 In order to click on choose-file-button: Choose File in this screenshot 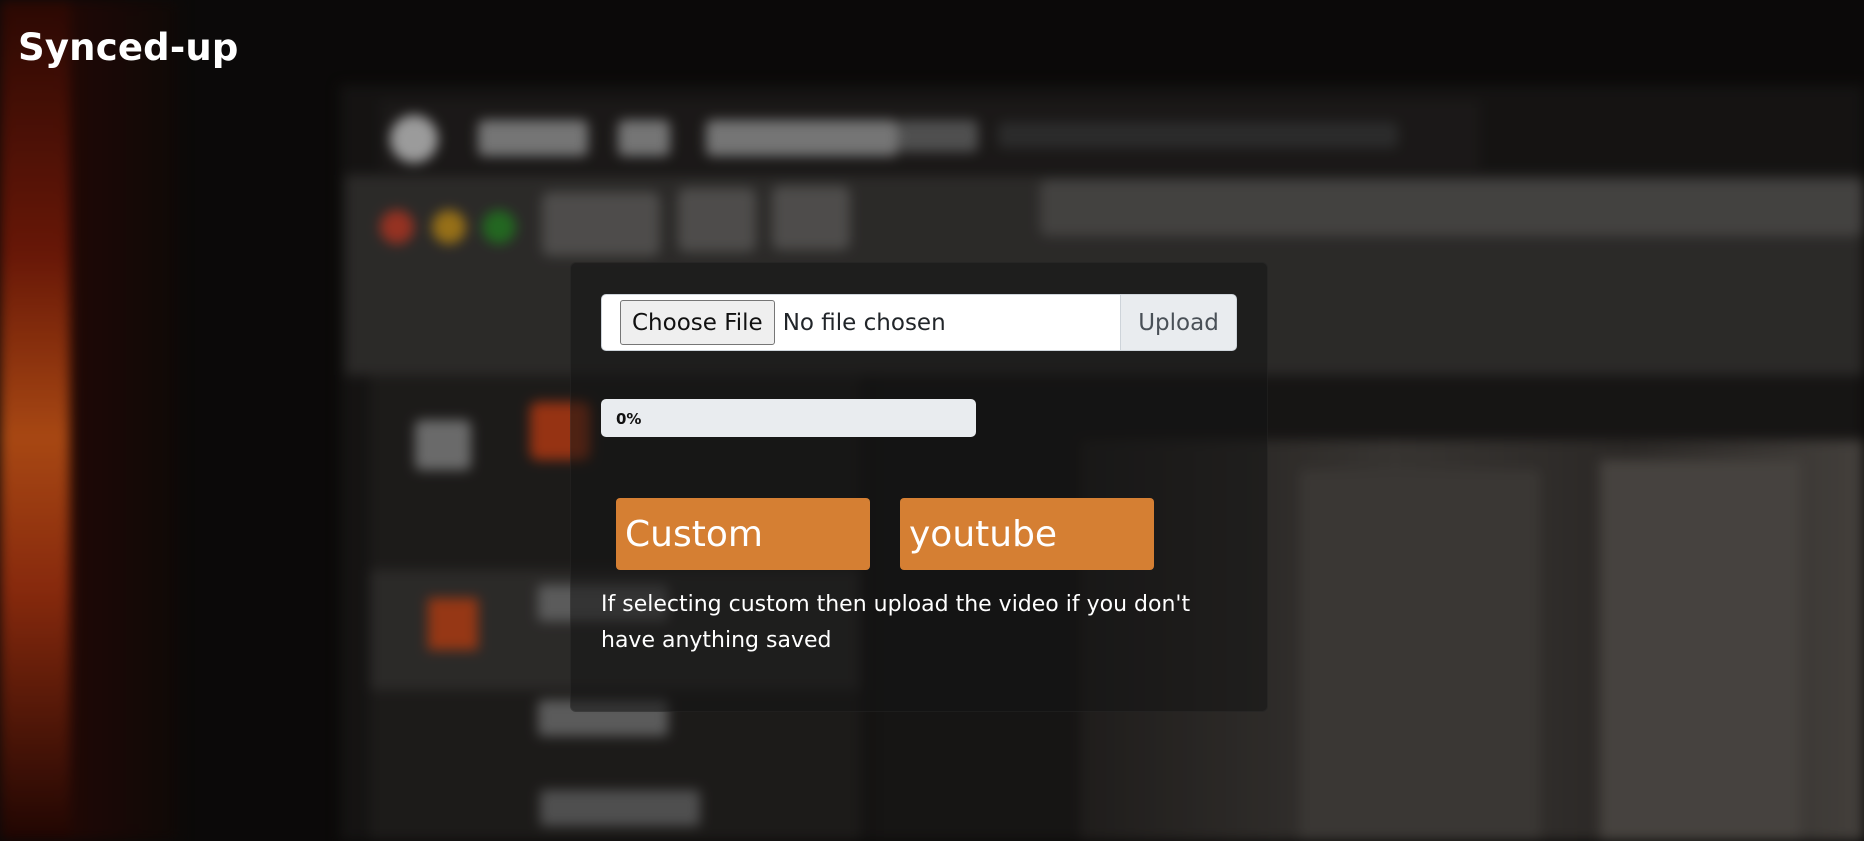, I will do `click(697, 322)`.